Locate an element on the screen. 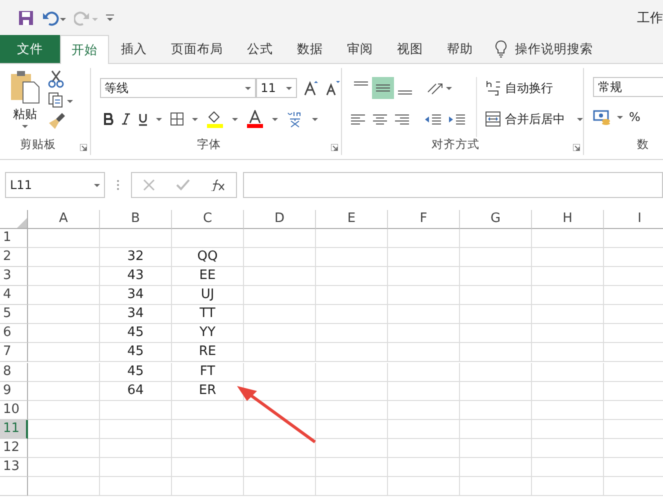 The height and width of the screenshot is (497, 663). formula-input-field is located at coordinates (453, 185).